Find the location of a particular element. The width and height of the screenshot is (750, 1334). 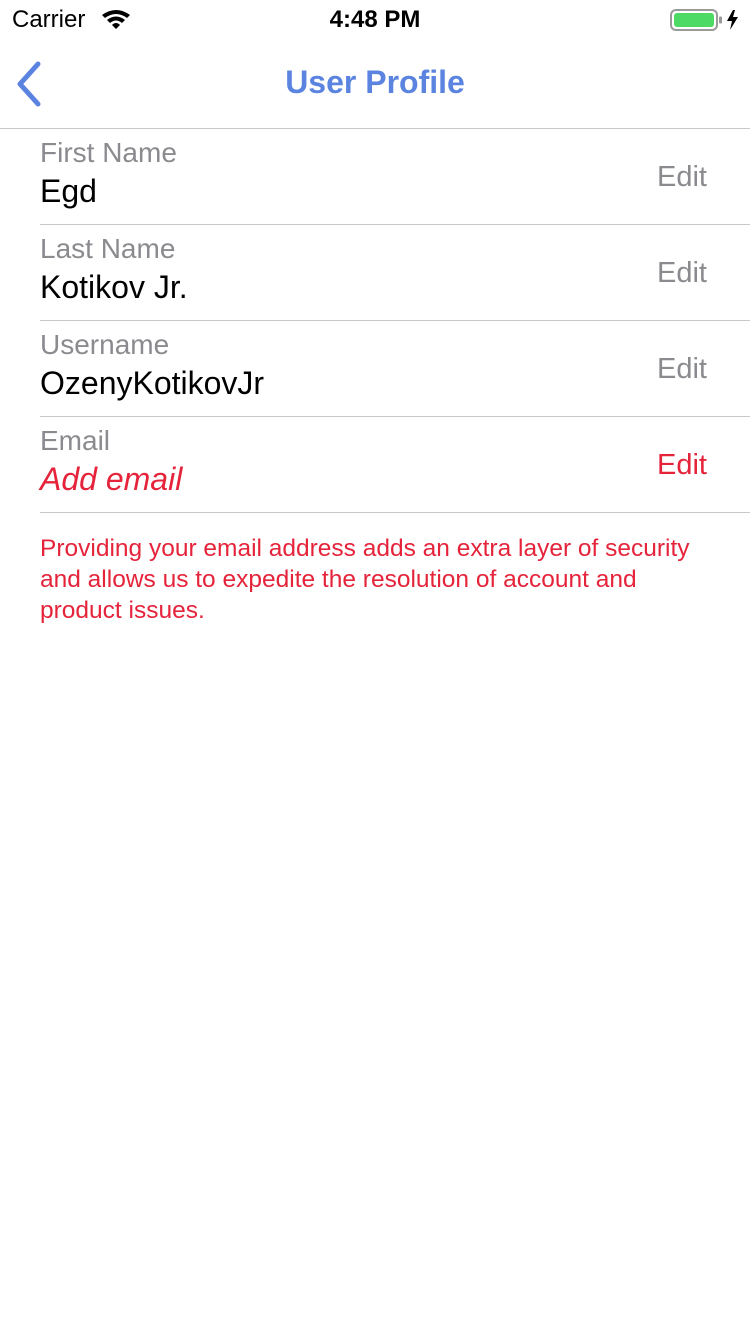

page-title: User Profile is located at coordinates (375, 82).